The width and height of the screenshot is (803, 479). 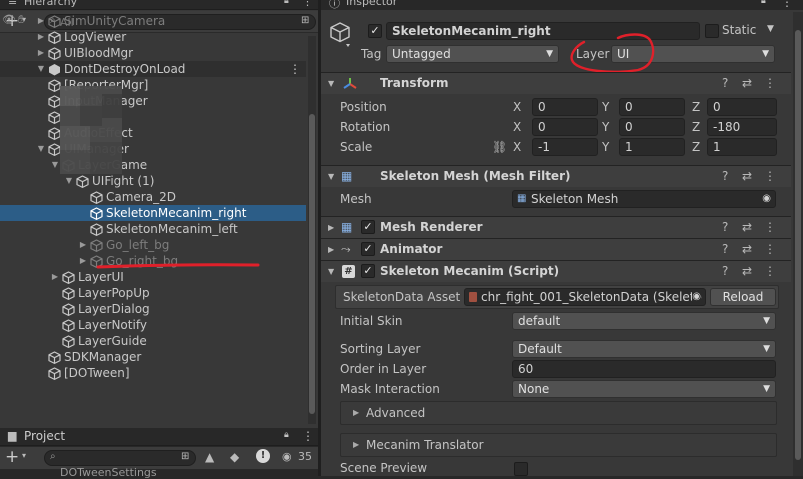 I want to click on hierarchy-row: ▶ Go_left_bg, so click(x=153, y=245).